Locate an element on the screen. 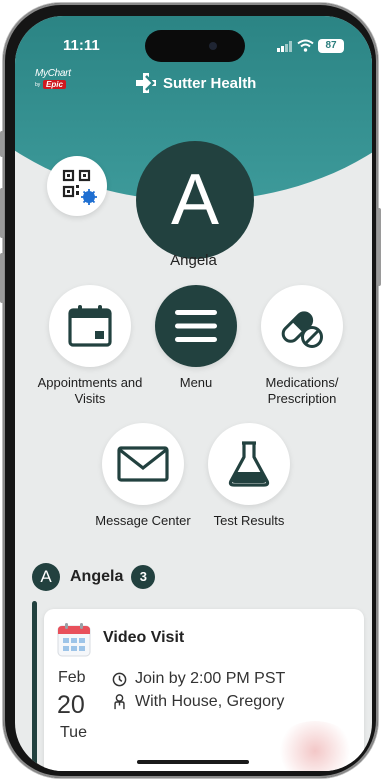  calendar-icon is located at coordinates (90, 326).